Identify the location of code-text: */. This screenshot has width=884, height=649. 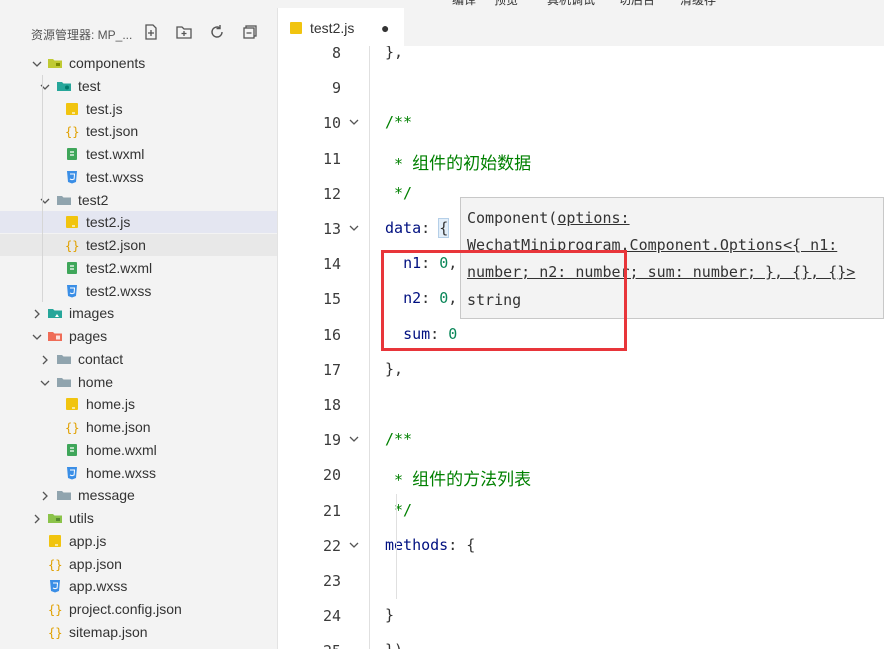
(399, 509).